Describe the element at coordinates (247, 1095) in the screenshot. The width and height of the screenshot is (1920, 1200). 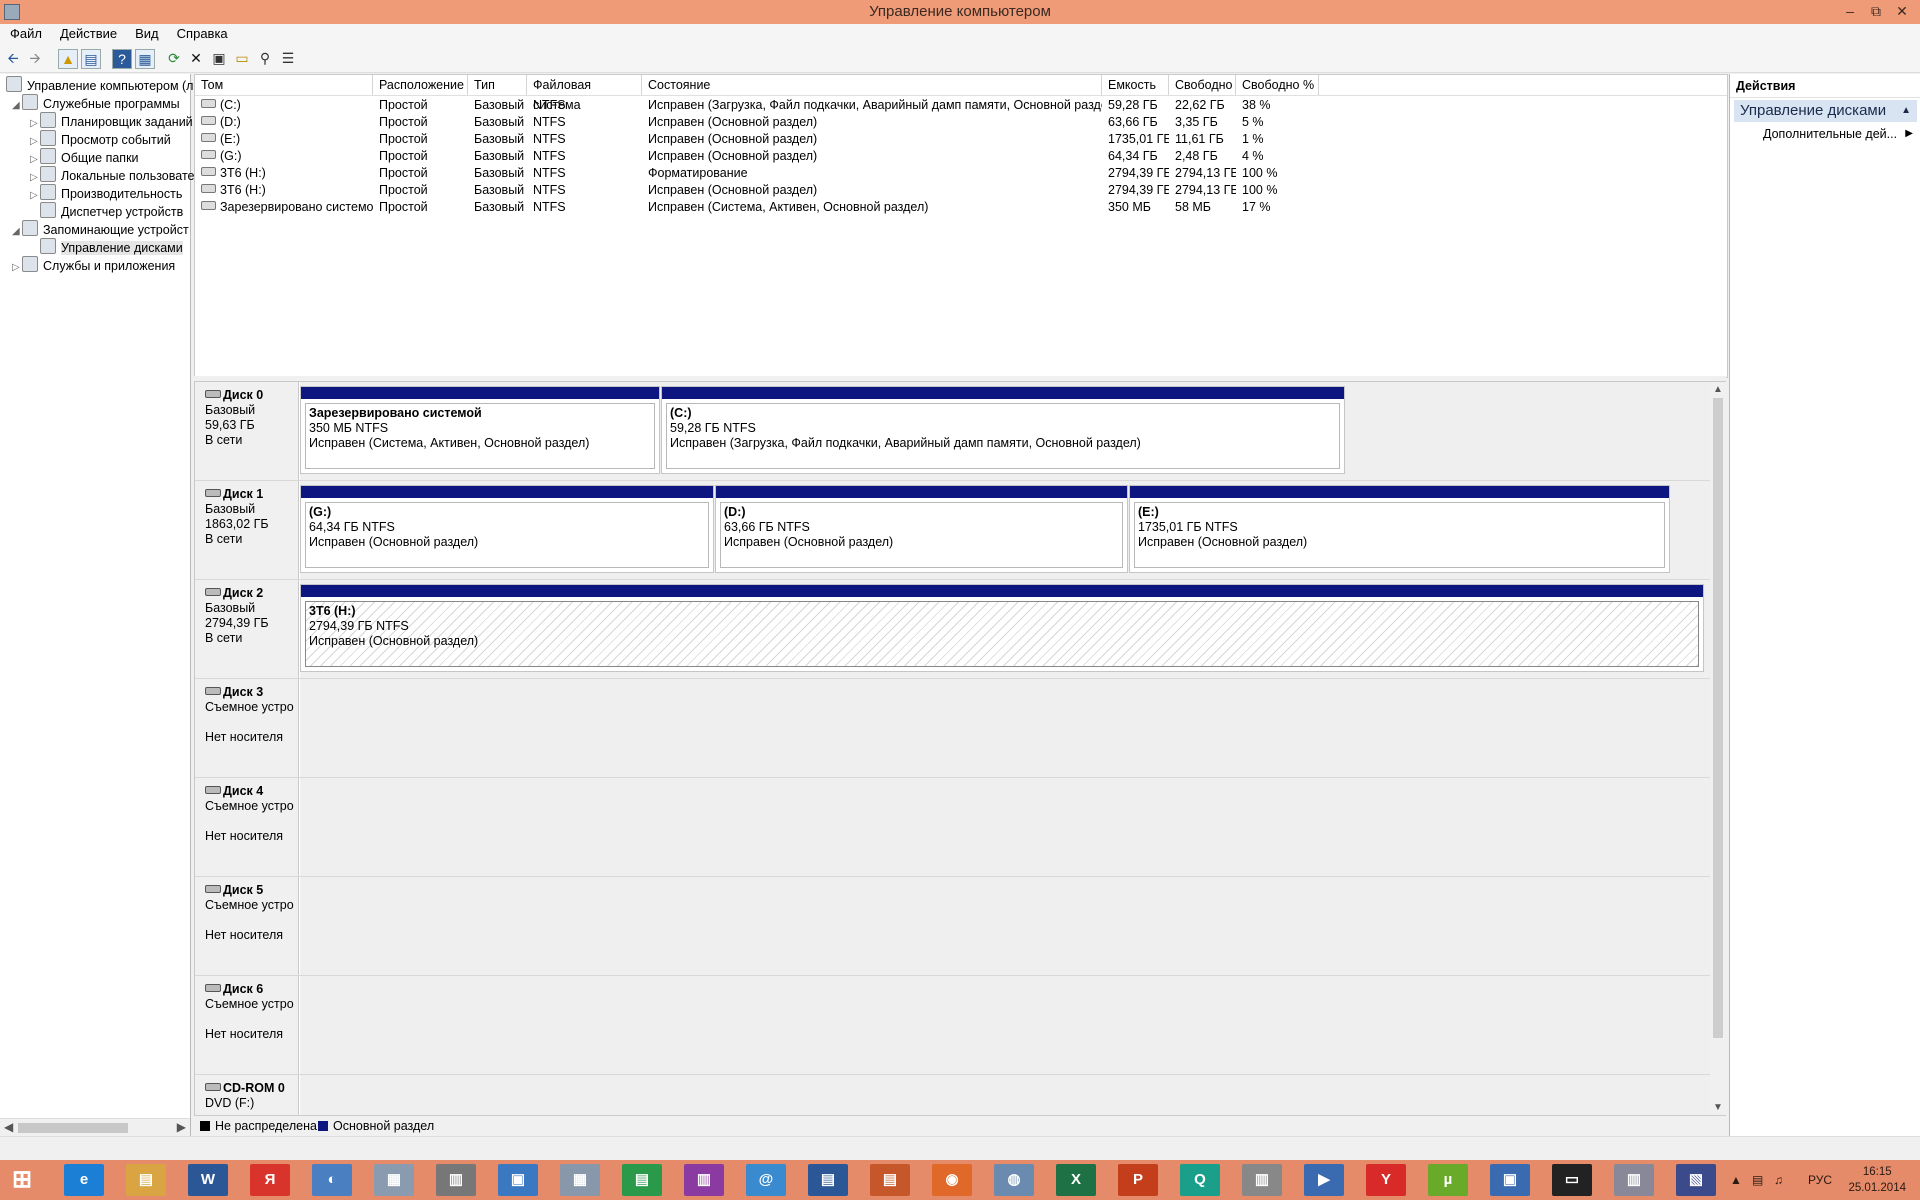
I see `disk-label: CD-ROM 0 DVD (F:)` at that location.